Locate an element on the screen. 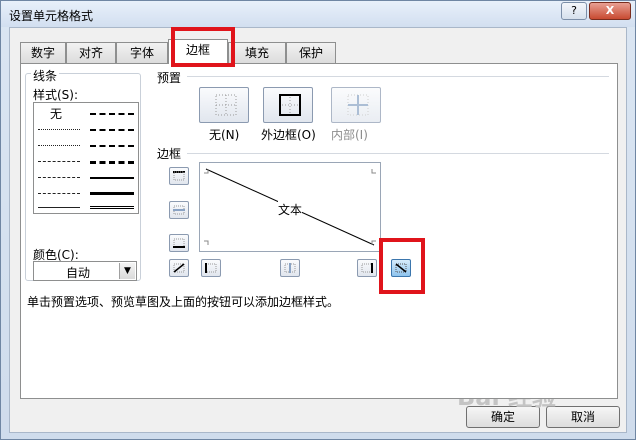  tab-number: 数字 is located at coordinates (43, 52).